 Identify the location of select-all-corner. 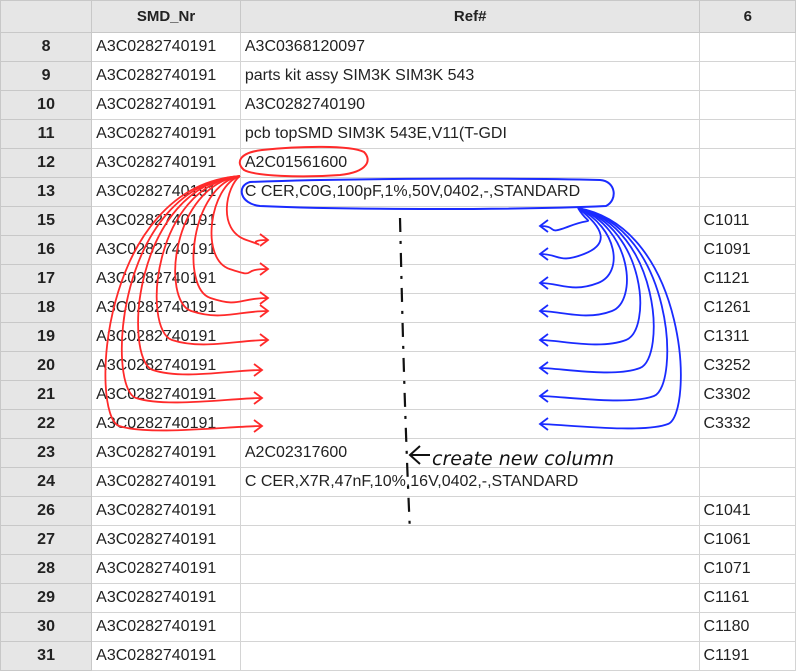
(46, 16).